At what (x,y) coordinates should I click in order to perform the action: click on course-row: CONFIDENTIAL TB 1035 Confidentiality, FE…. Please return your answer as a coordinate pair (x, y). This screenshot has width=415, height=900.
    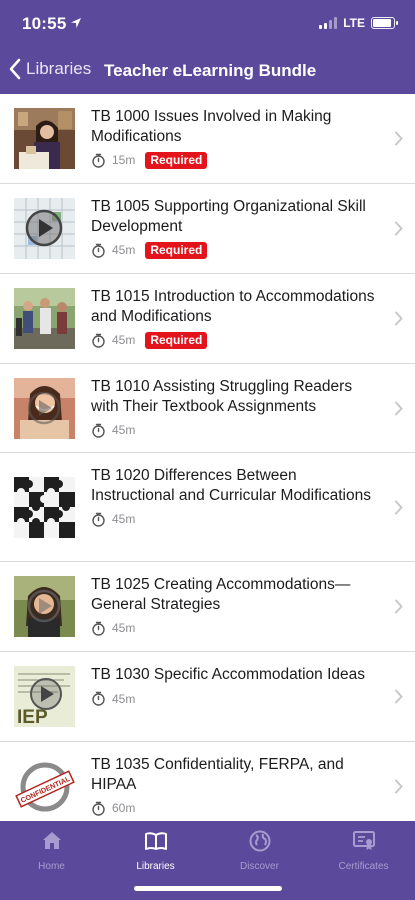
    Looking at the image, I should click on (207, 781).